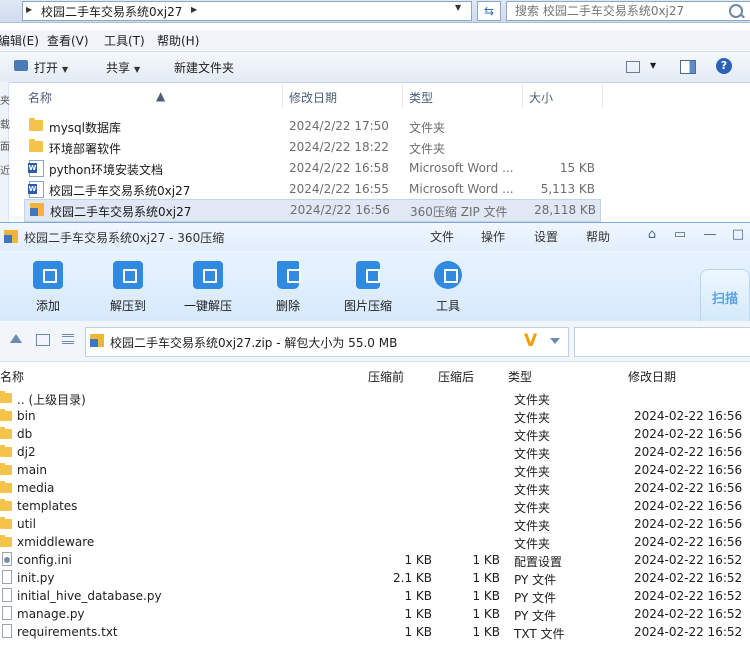  I want to click on archive-row: main 文件夹 2024-02-22 16:56, so click(375, 470).